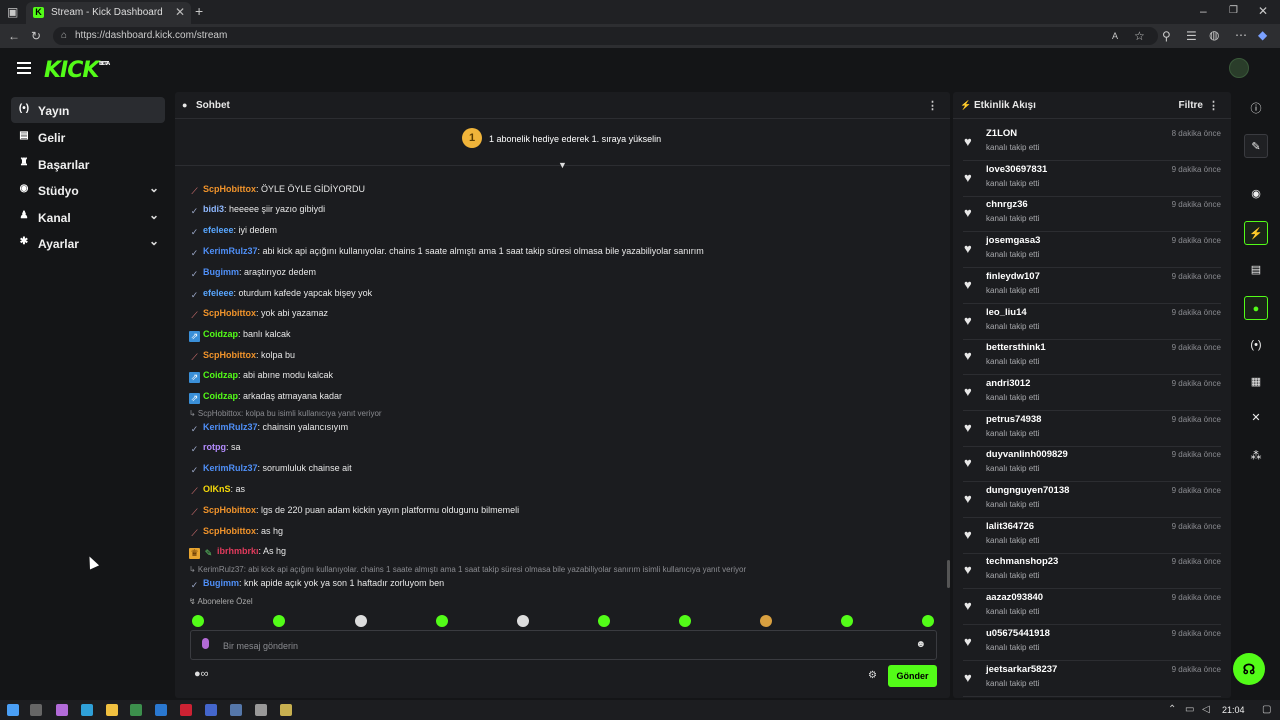 This screenshot has height=720, width=1280. Describe the element at coordinates (1266, 710) in the screenshot. I see `notifications-icon: ▢` at that location.